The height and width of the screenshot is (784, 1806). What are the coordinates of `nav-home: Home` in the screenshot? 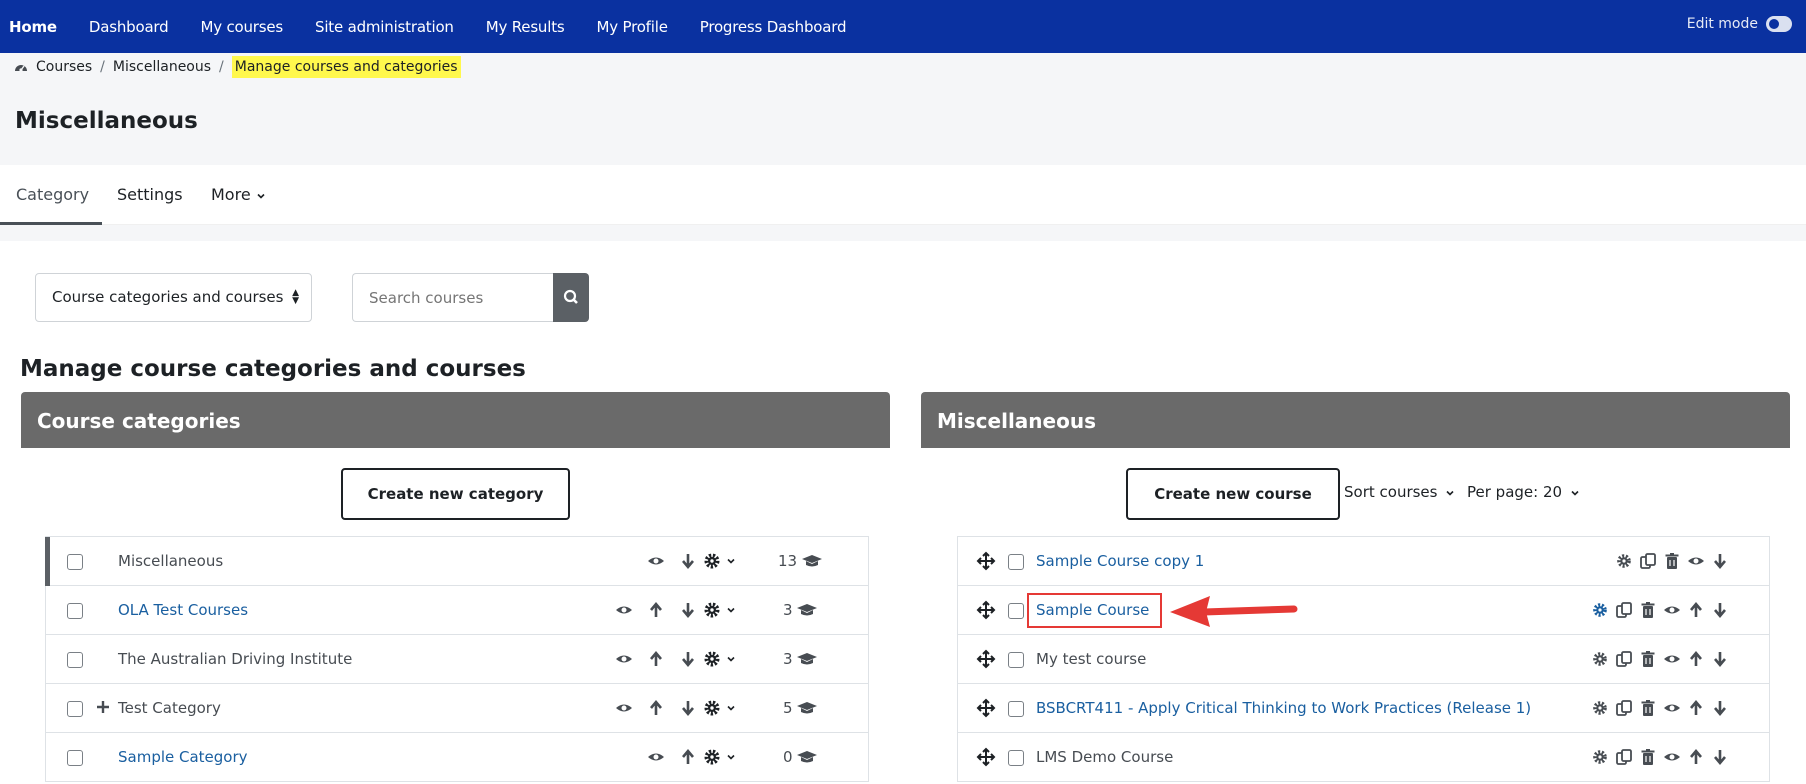 It's located at (36, 27).